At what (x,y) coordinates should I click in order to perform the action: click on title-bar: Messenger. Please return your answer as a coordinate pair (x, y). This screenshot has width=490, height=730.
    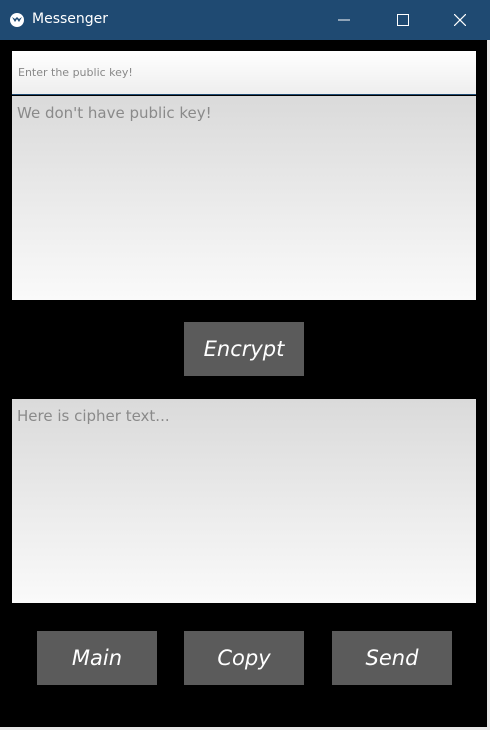
    Looking at the image, I should click on (245, 20).